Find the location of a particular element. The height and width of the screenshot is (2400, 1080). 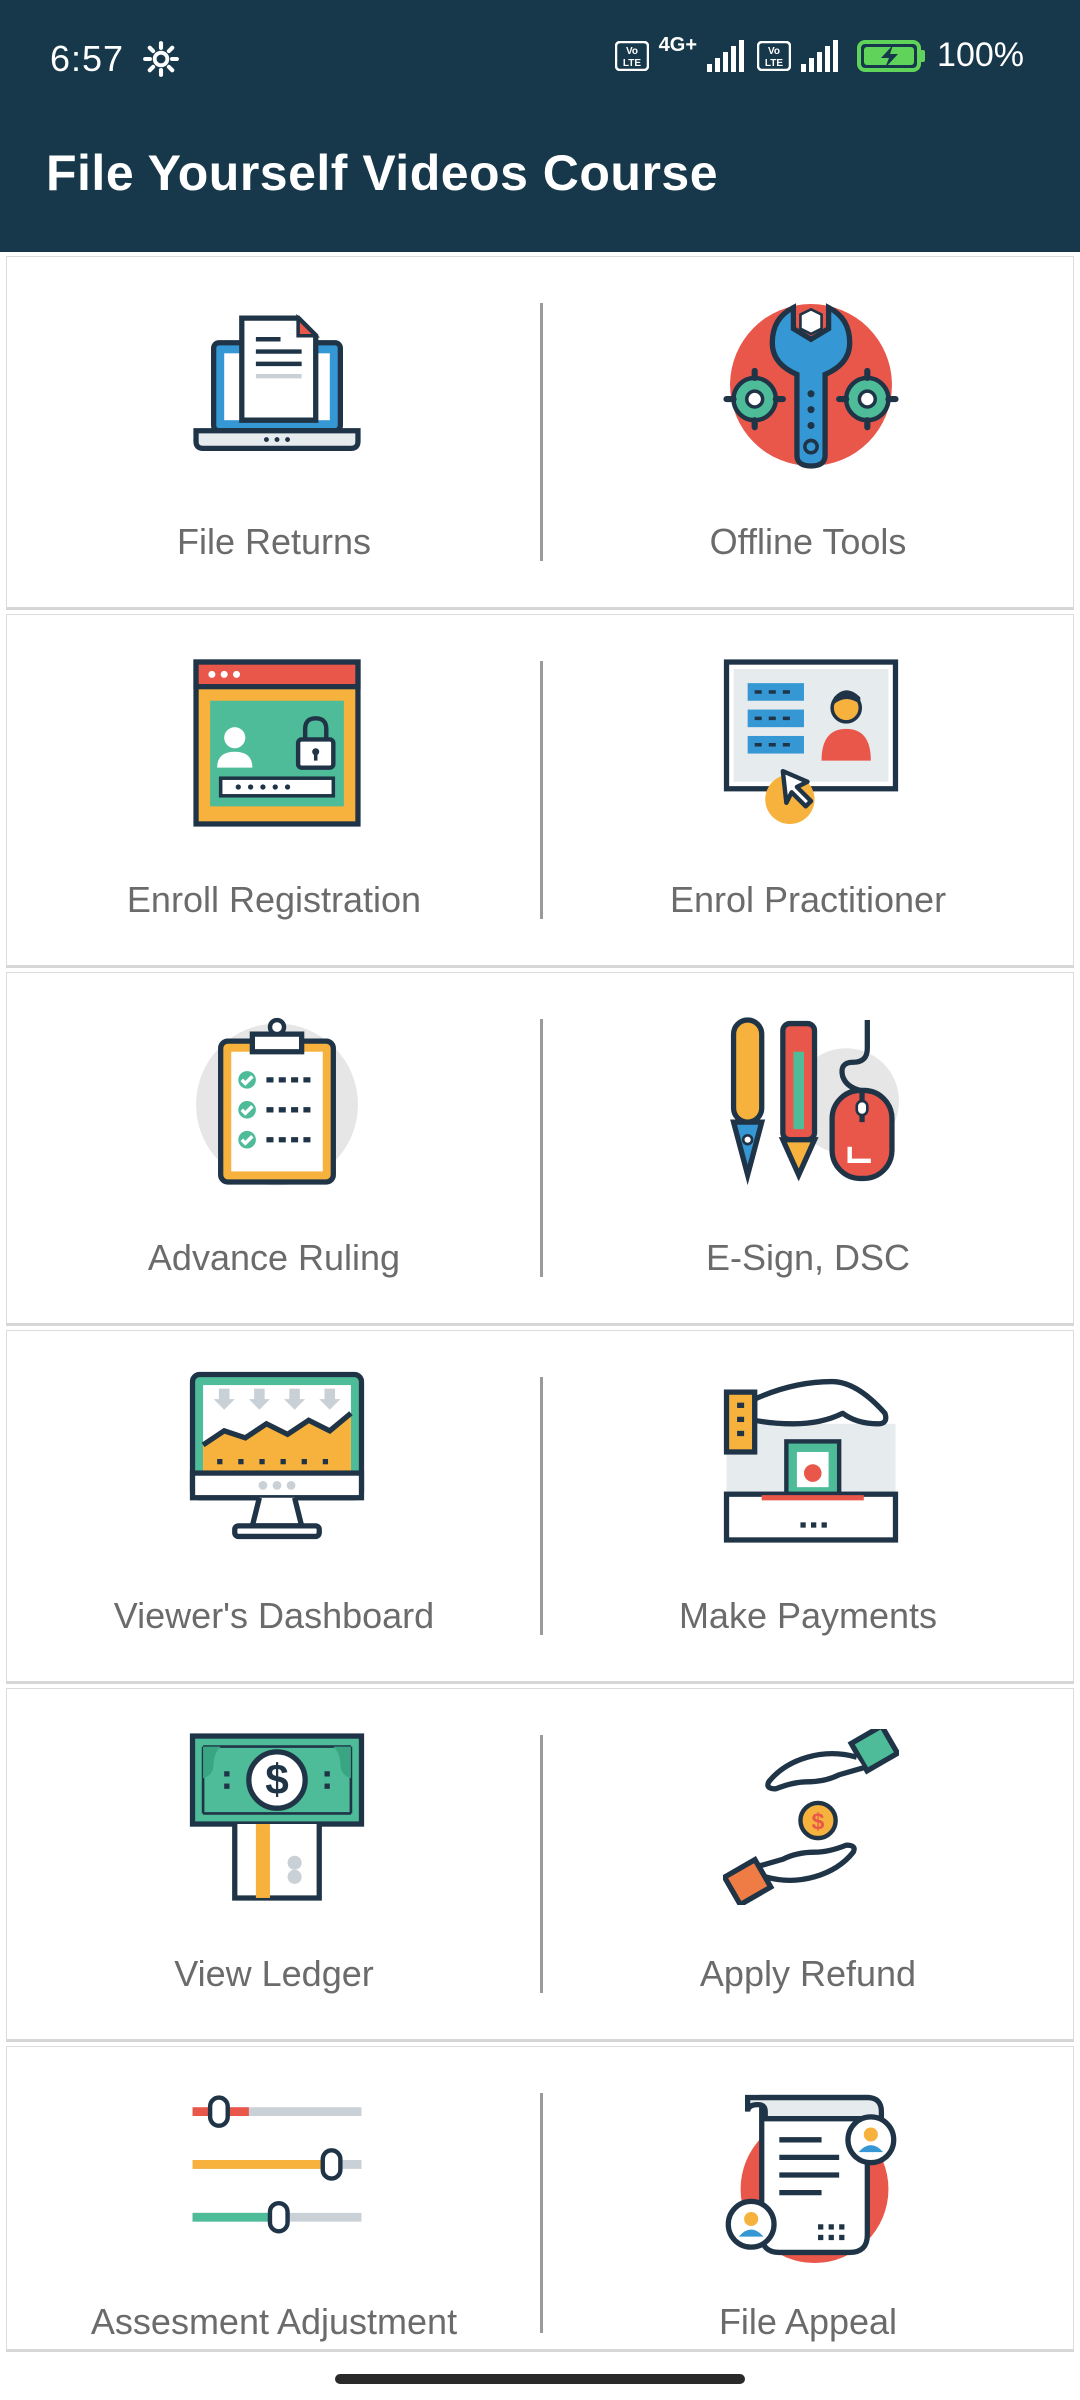

wrench-gears-icon is located at coordinates (811, 386).